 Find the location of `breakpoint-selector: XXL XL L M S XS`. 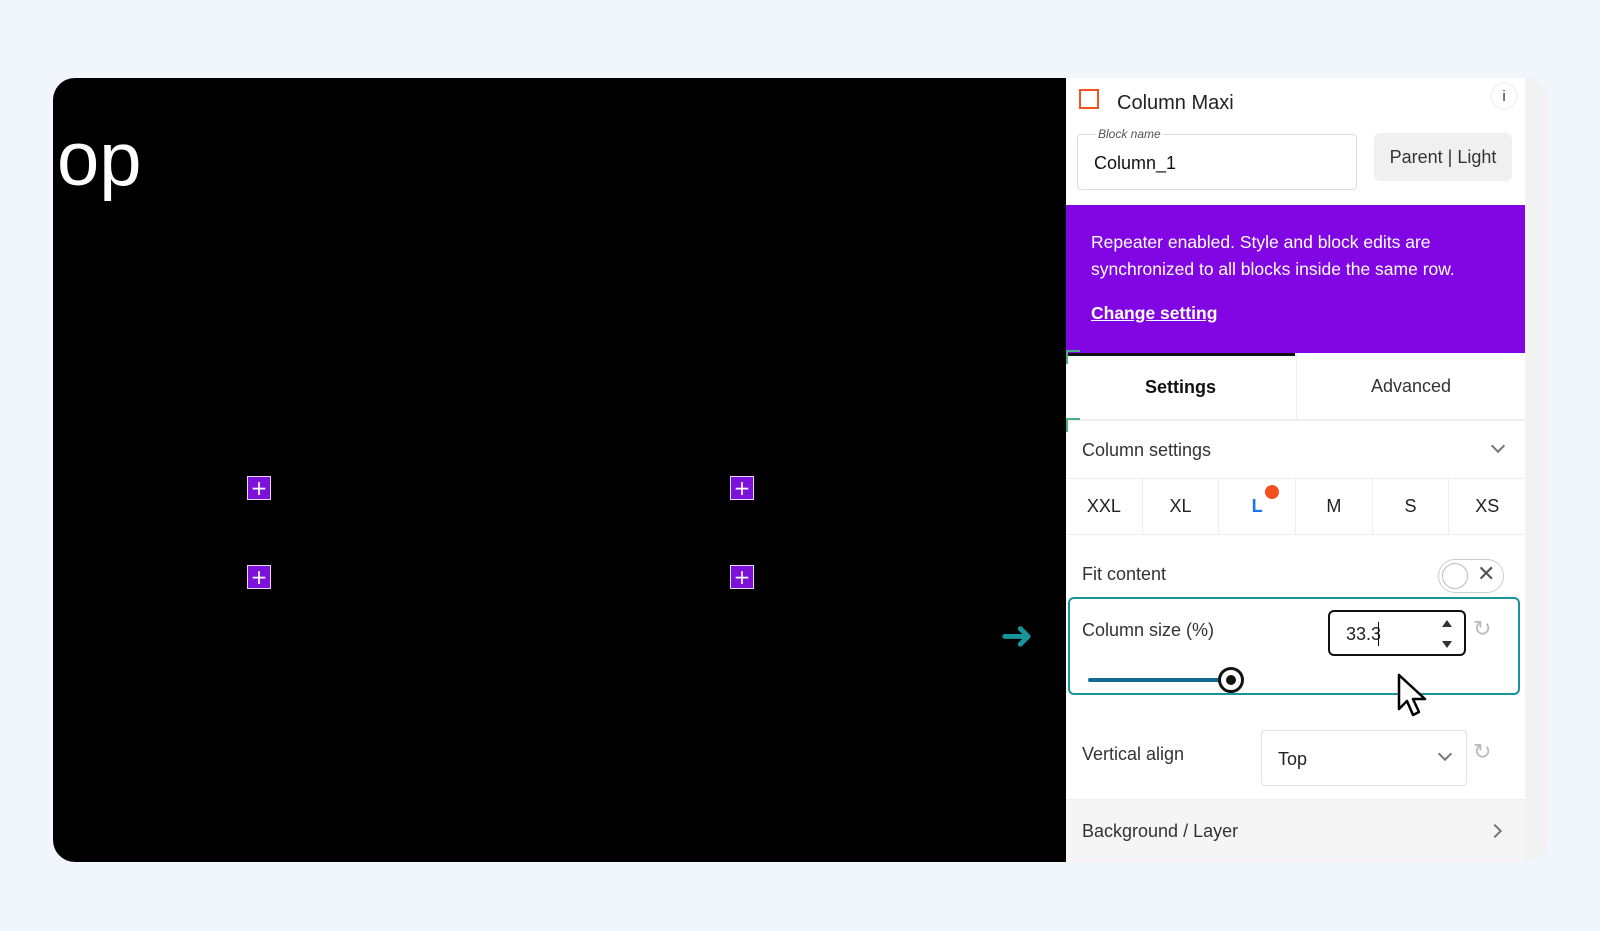

breakpoint-selector: XXL XL L M S XS is located at coordinates (1295, 507).